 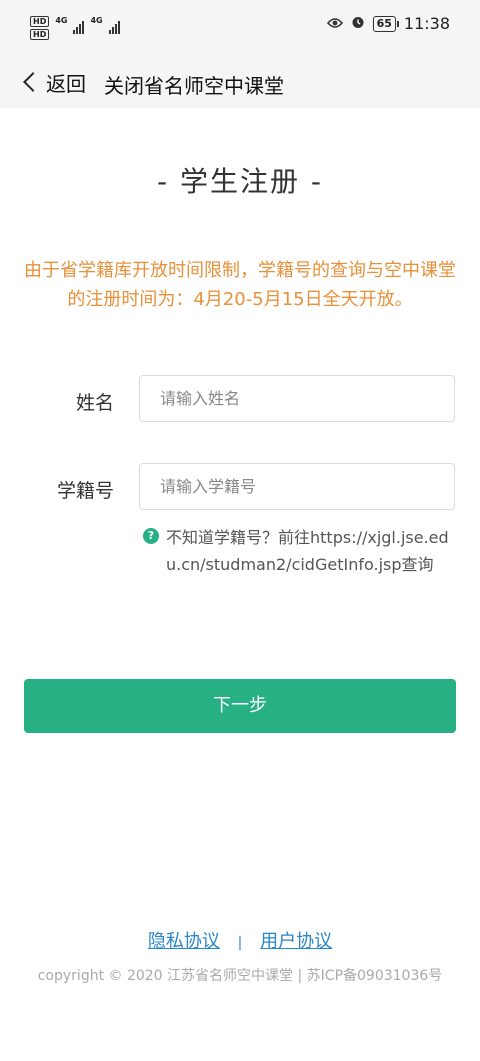 What do you see at coordinates (33, 82) in the screenshot?
I see `chevron-left-icon` at bounding box center [33, 82].